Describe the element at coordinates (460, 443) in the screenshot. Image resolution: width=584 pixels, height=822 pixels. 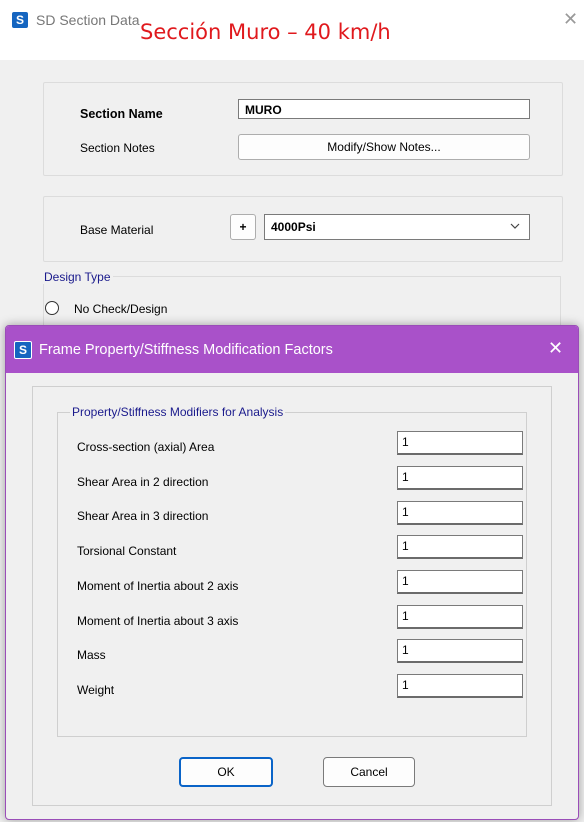
I see `modifier-input-area: 1` at that location.